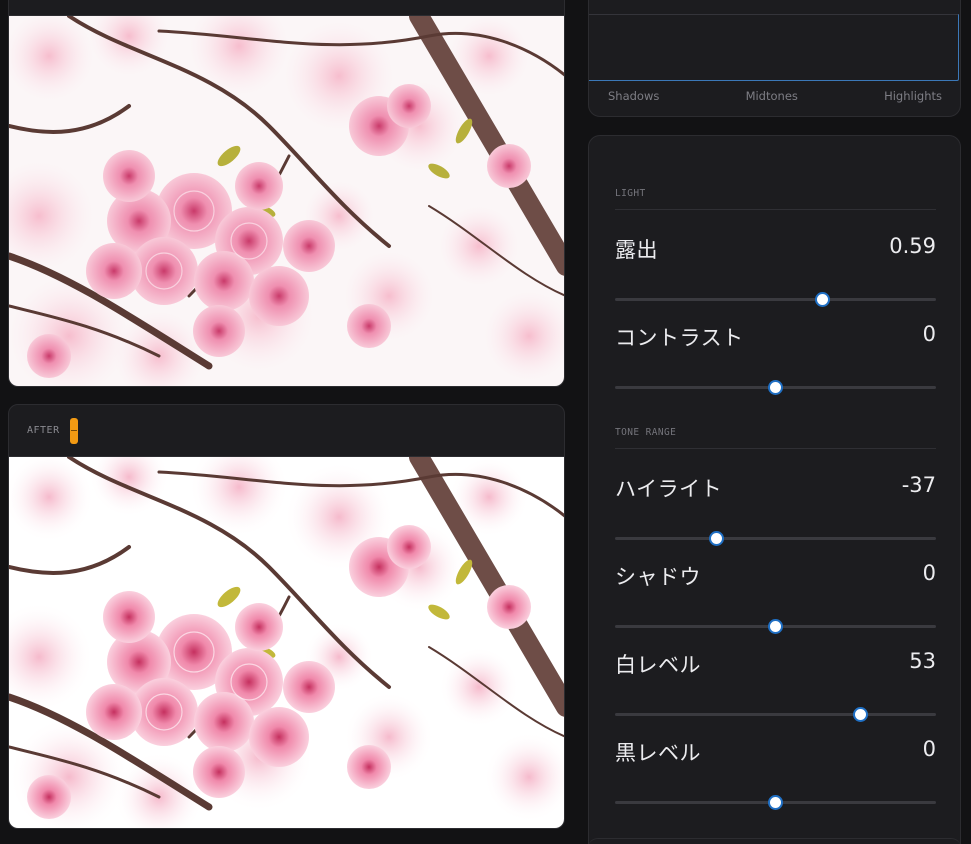  I want to click on slider-exposure: 露出 0.59, so click(775, 274).